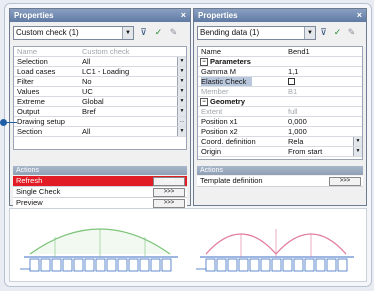 Image resolution: width=374 pixels, height=291 pixels. Describe the element at coordinates (230, 32) in the screenshot. I see `selection-combo-value: Bending data (1)` at that location.